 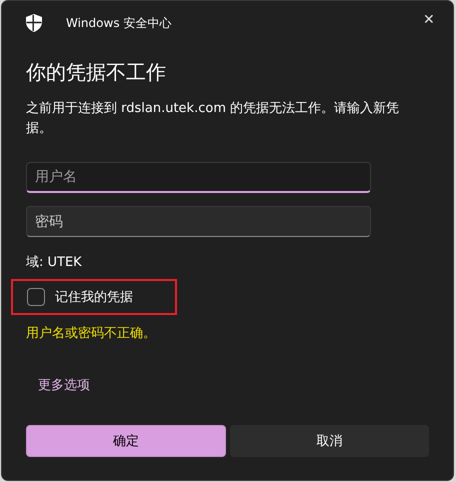 I want to click on username-field: 用户名, so click(x=198, y=177).